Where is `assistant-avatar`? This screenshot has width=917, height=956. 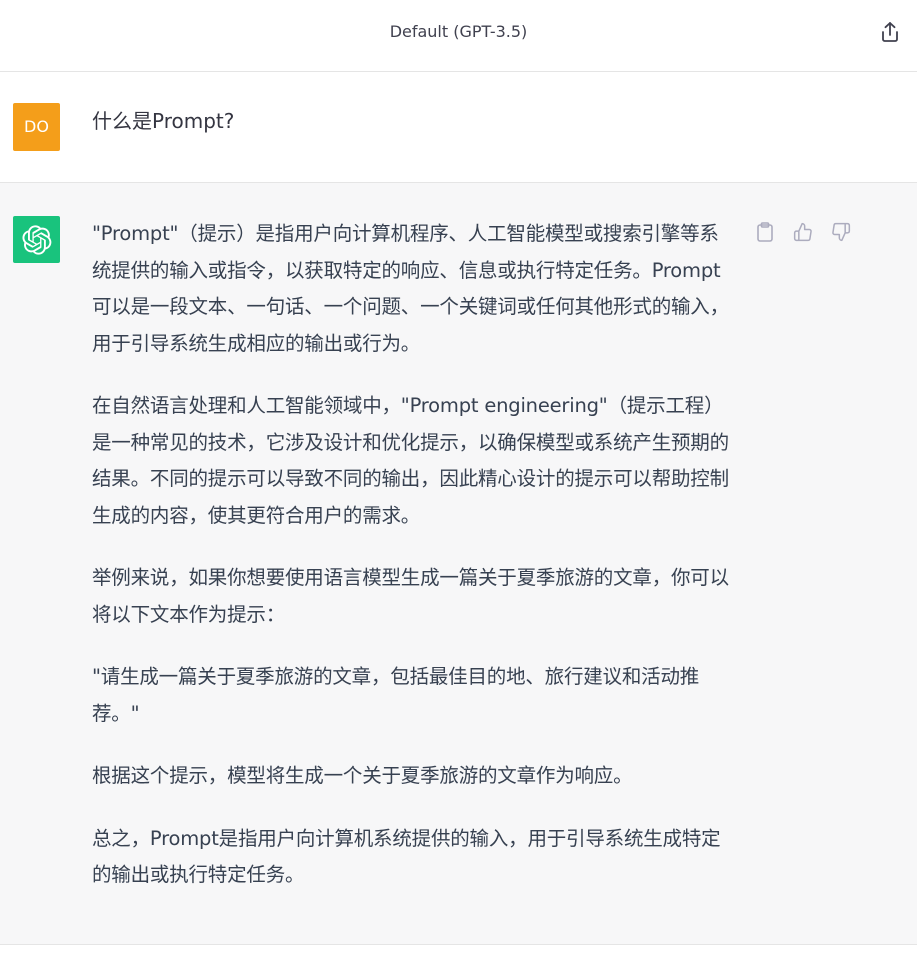 assistant-avatar is located at coordinates (36, 239).